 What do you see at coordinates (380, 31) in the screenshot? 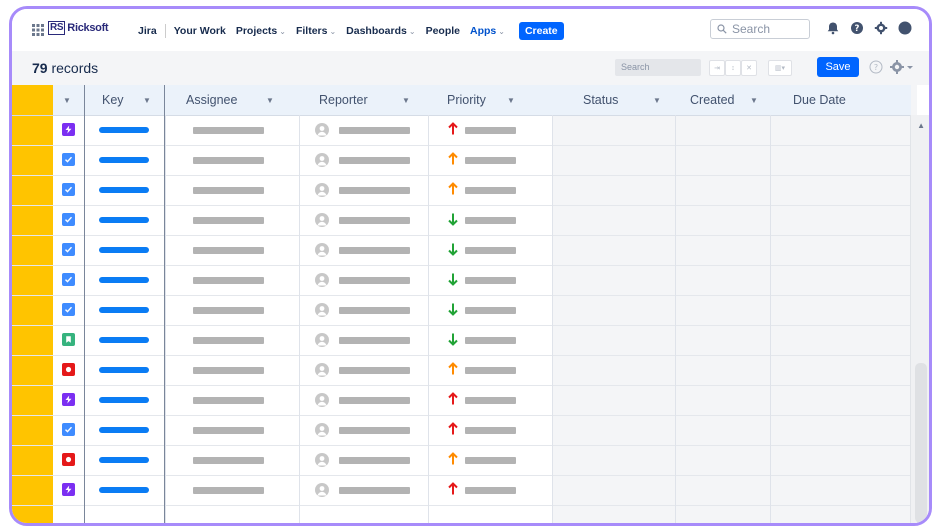
I see `nav-dashboards: Dashboards ⌄` at bounding box center [380, 31].